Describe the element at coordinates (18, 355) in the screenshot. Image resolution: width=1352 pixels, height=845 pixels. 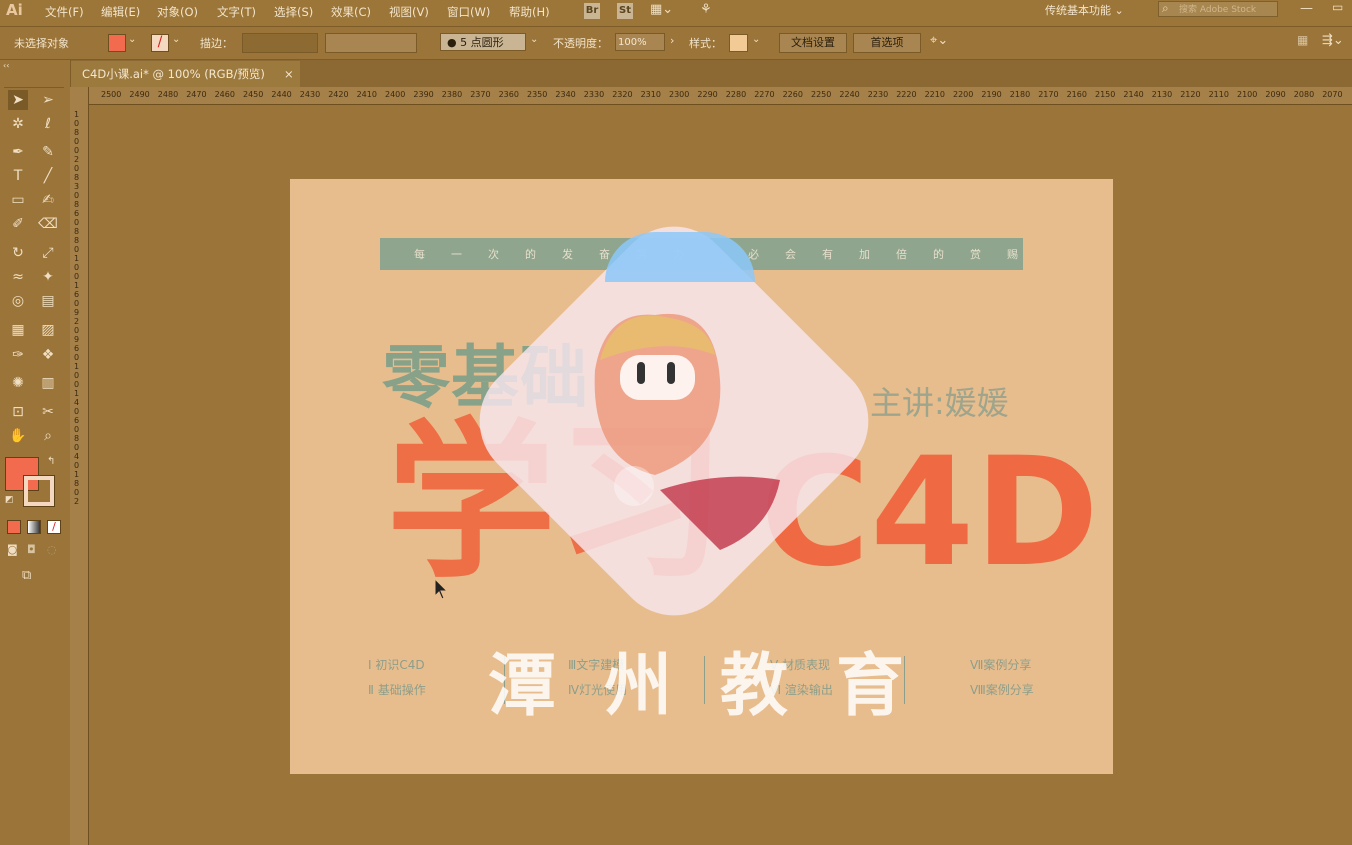
I see `eyedropper-icon: ✑` at that location.